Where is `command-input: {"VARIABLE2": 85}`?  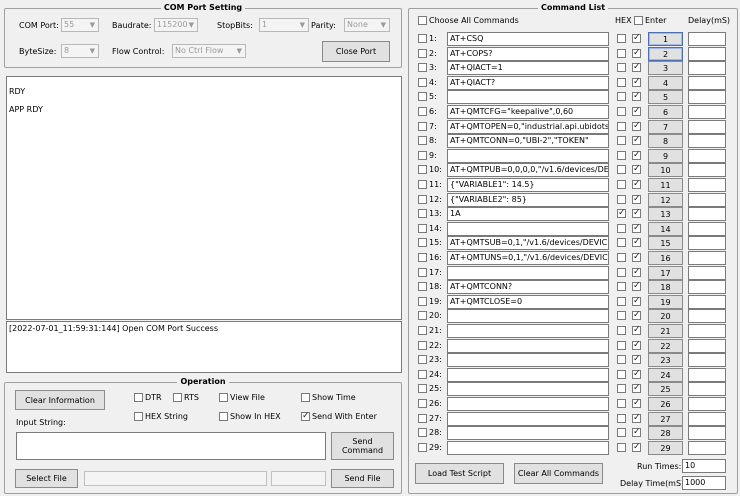
command-input: {"VARIABLE2": 85} is located at coordinates (528, 200).